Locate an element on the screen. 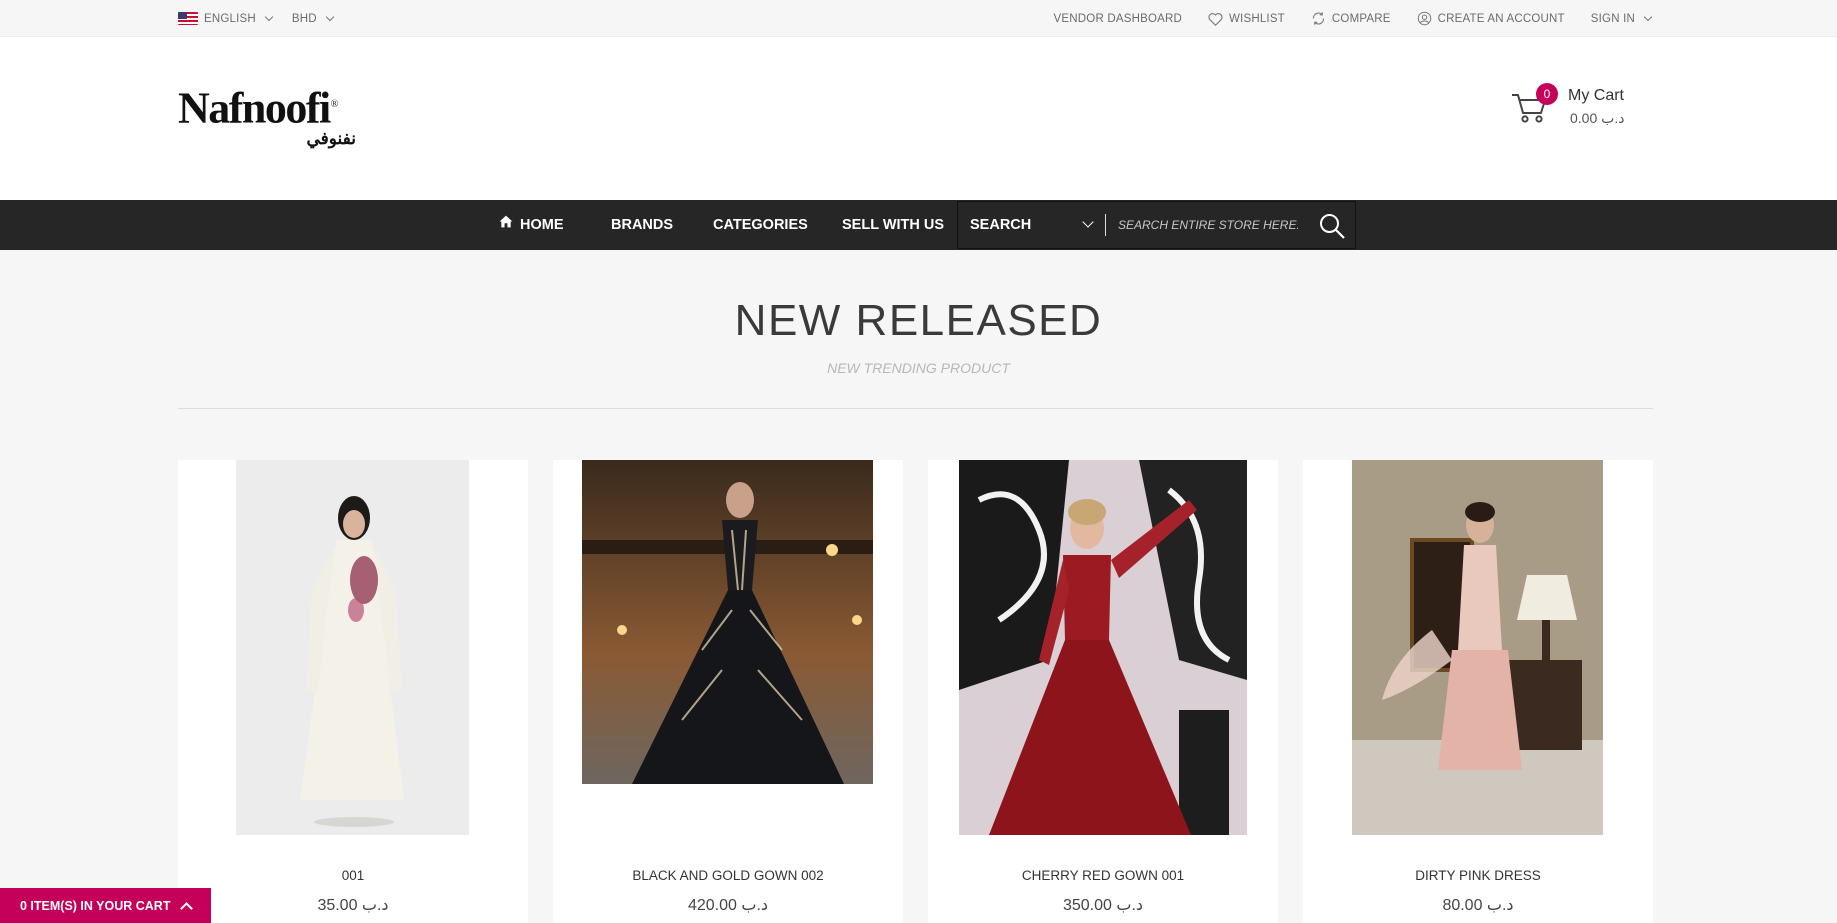 This screenshot has height=923, width=1837. product-price: 350.00 د.ب is located at coordinates (1103, 905).